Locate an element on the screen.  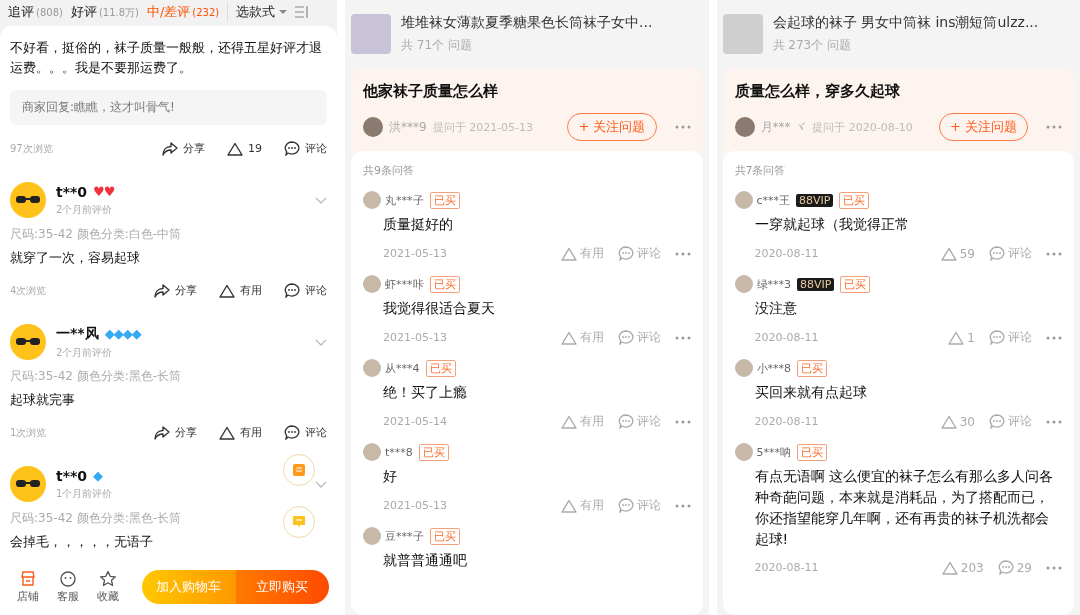
diamond-icons: ◆◆◆◆ is located at coordinates (122, 333).